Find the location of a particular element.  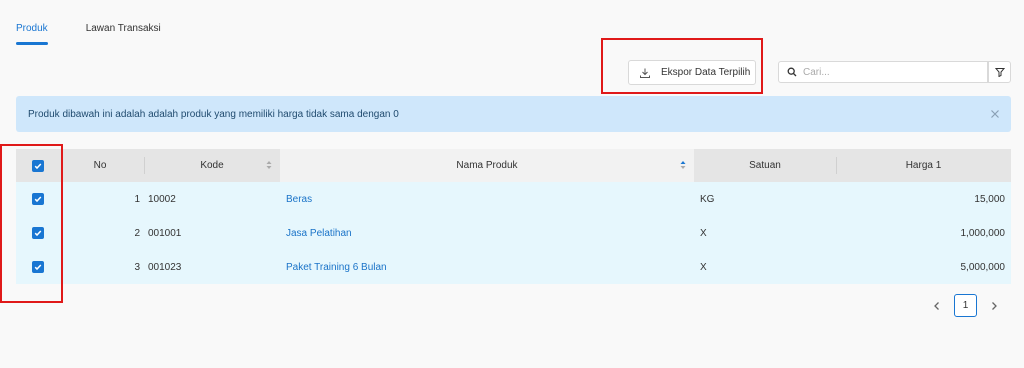

cell-kode: 001001 is located at coordinates (165, 233).